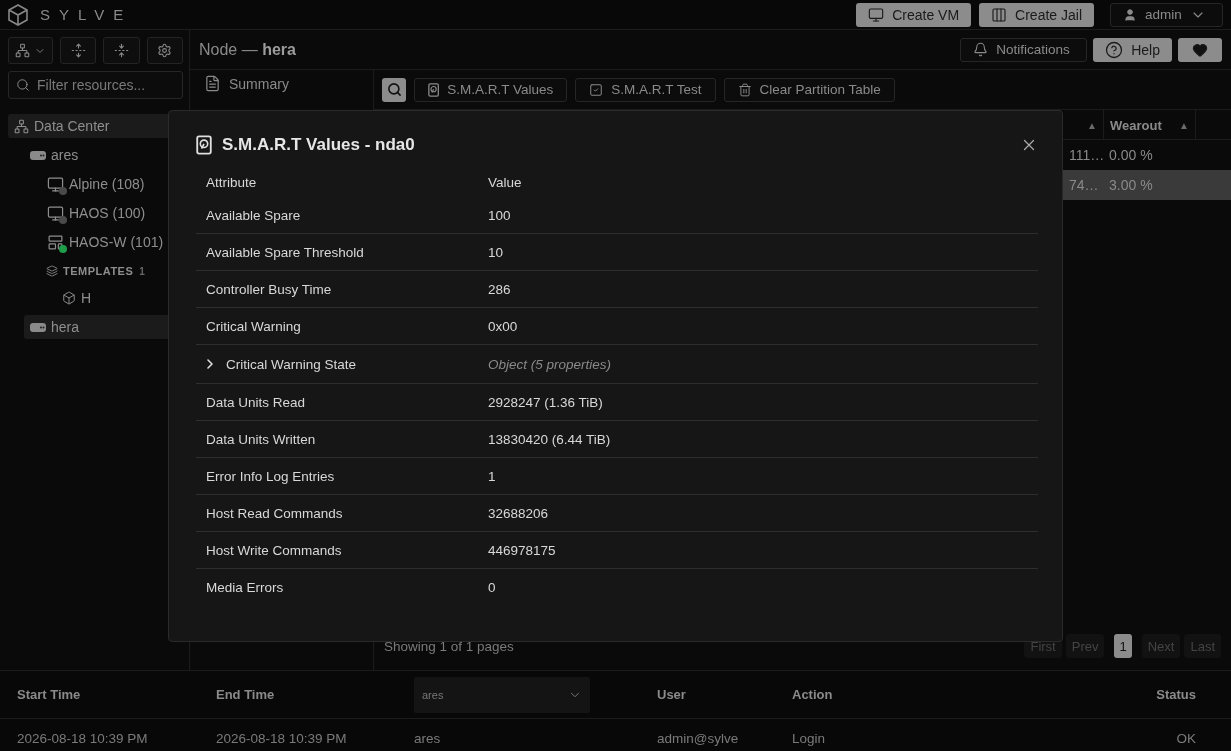  I want to click on toolbar-button: S.M.A.R.T Values, so click(491, 89).